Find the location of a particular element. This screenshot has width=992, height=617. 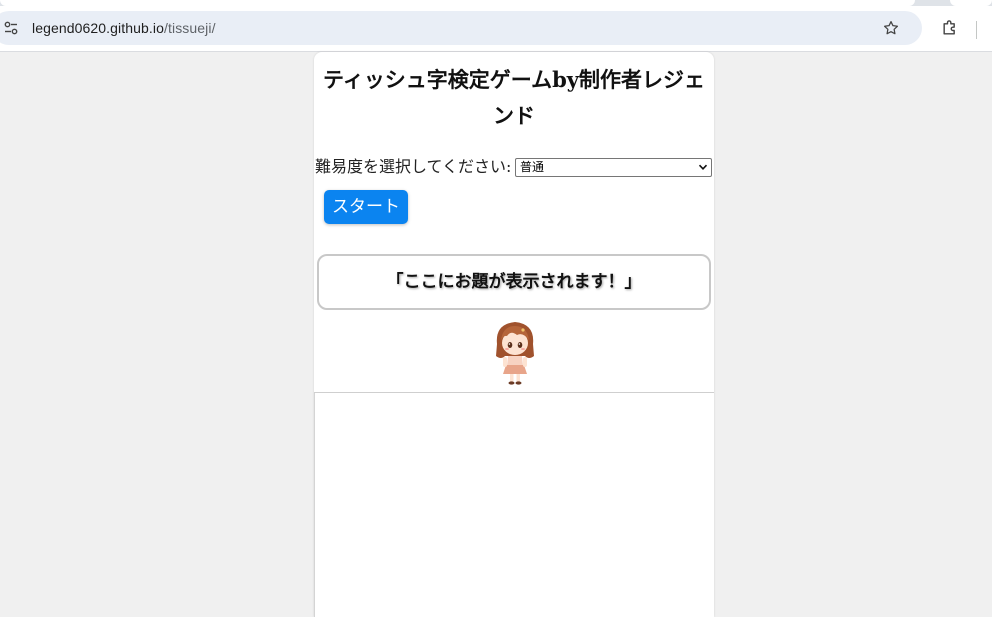

difficulty-selected-value: 普通 is located at coordinates (532, 167).